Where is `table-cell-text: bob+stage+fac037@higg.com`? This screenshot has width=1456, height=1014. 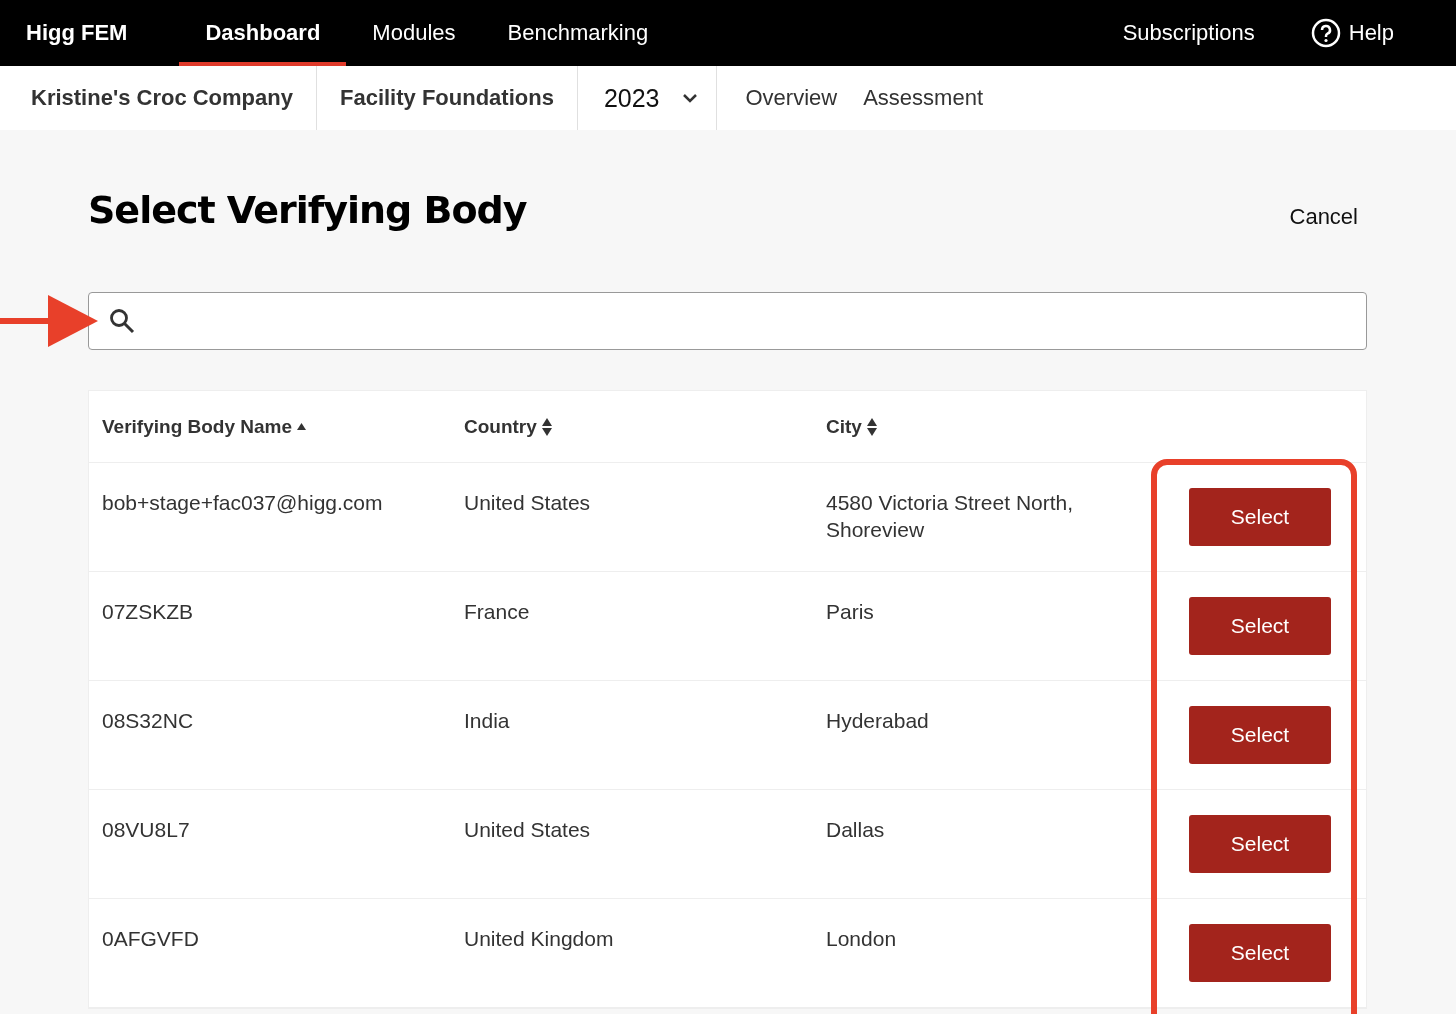
table-cell-text: bob+stage+fac037@higg.com is located at coordinates (243, 503).